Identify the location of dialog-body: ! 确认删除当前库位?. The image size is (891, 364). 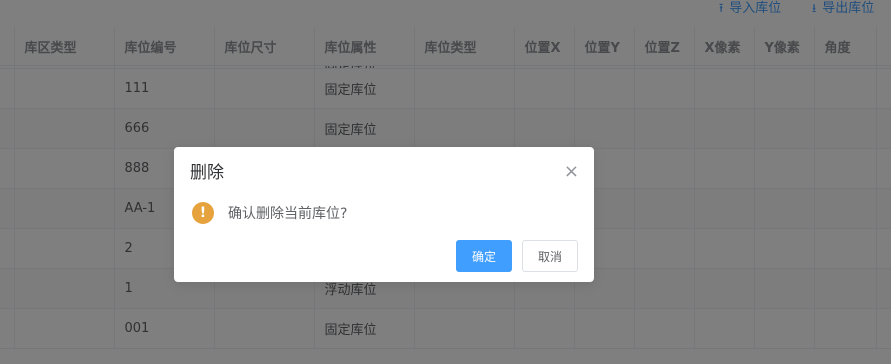
(269, 213).